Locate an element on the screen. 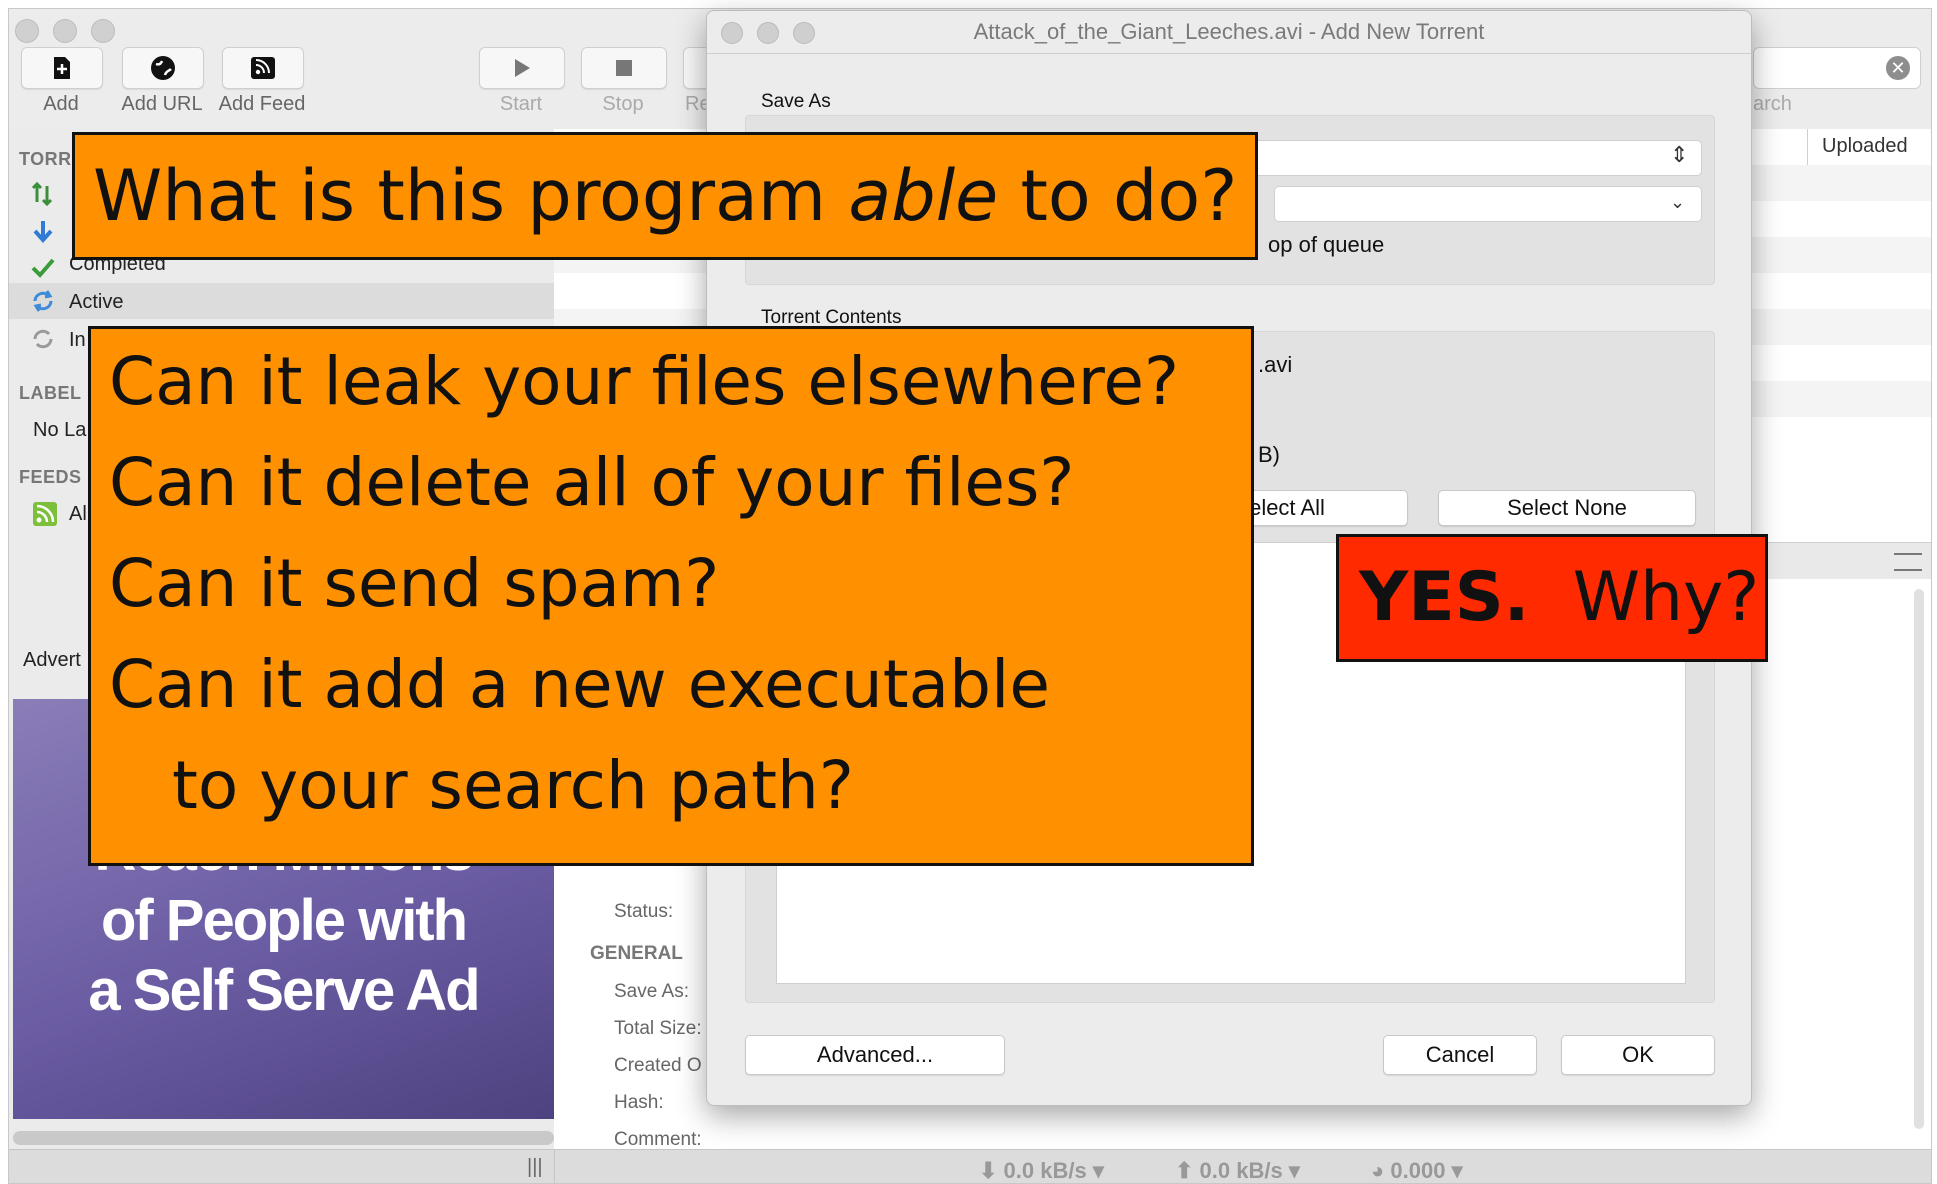 The image size is (1937, 1184). add-file-icon is located at coordinates (62, 68).